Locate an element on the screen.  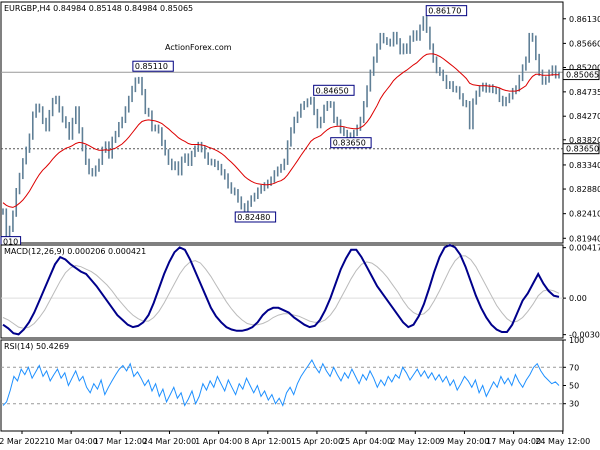
price-tick-label: 0.85660 is located at coordinates (584, 43).